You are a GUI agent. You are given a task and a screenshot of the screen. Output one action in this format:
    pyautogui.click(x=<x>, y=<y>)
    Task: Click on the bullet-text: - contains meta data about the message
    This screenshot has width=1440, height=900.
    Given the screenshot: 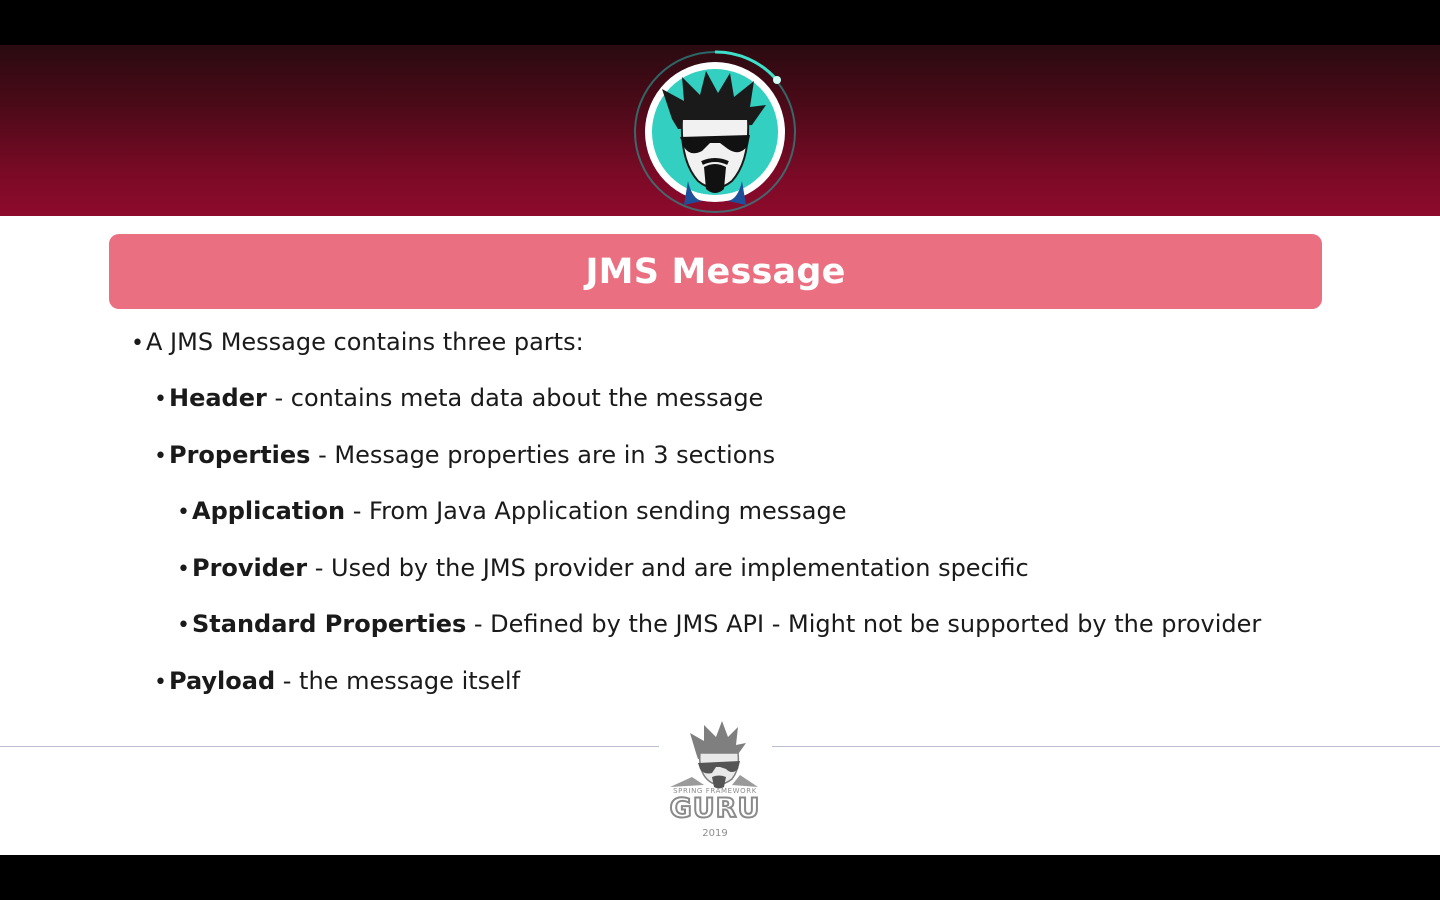 What is the action you would take?
    pyautogui.click(x=515, y=398)
    